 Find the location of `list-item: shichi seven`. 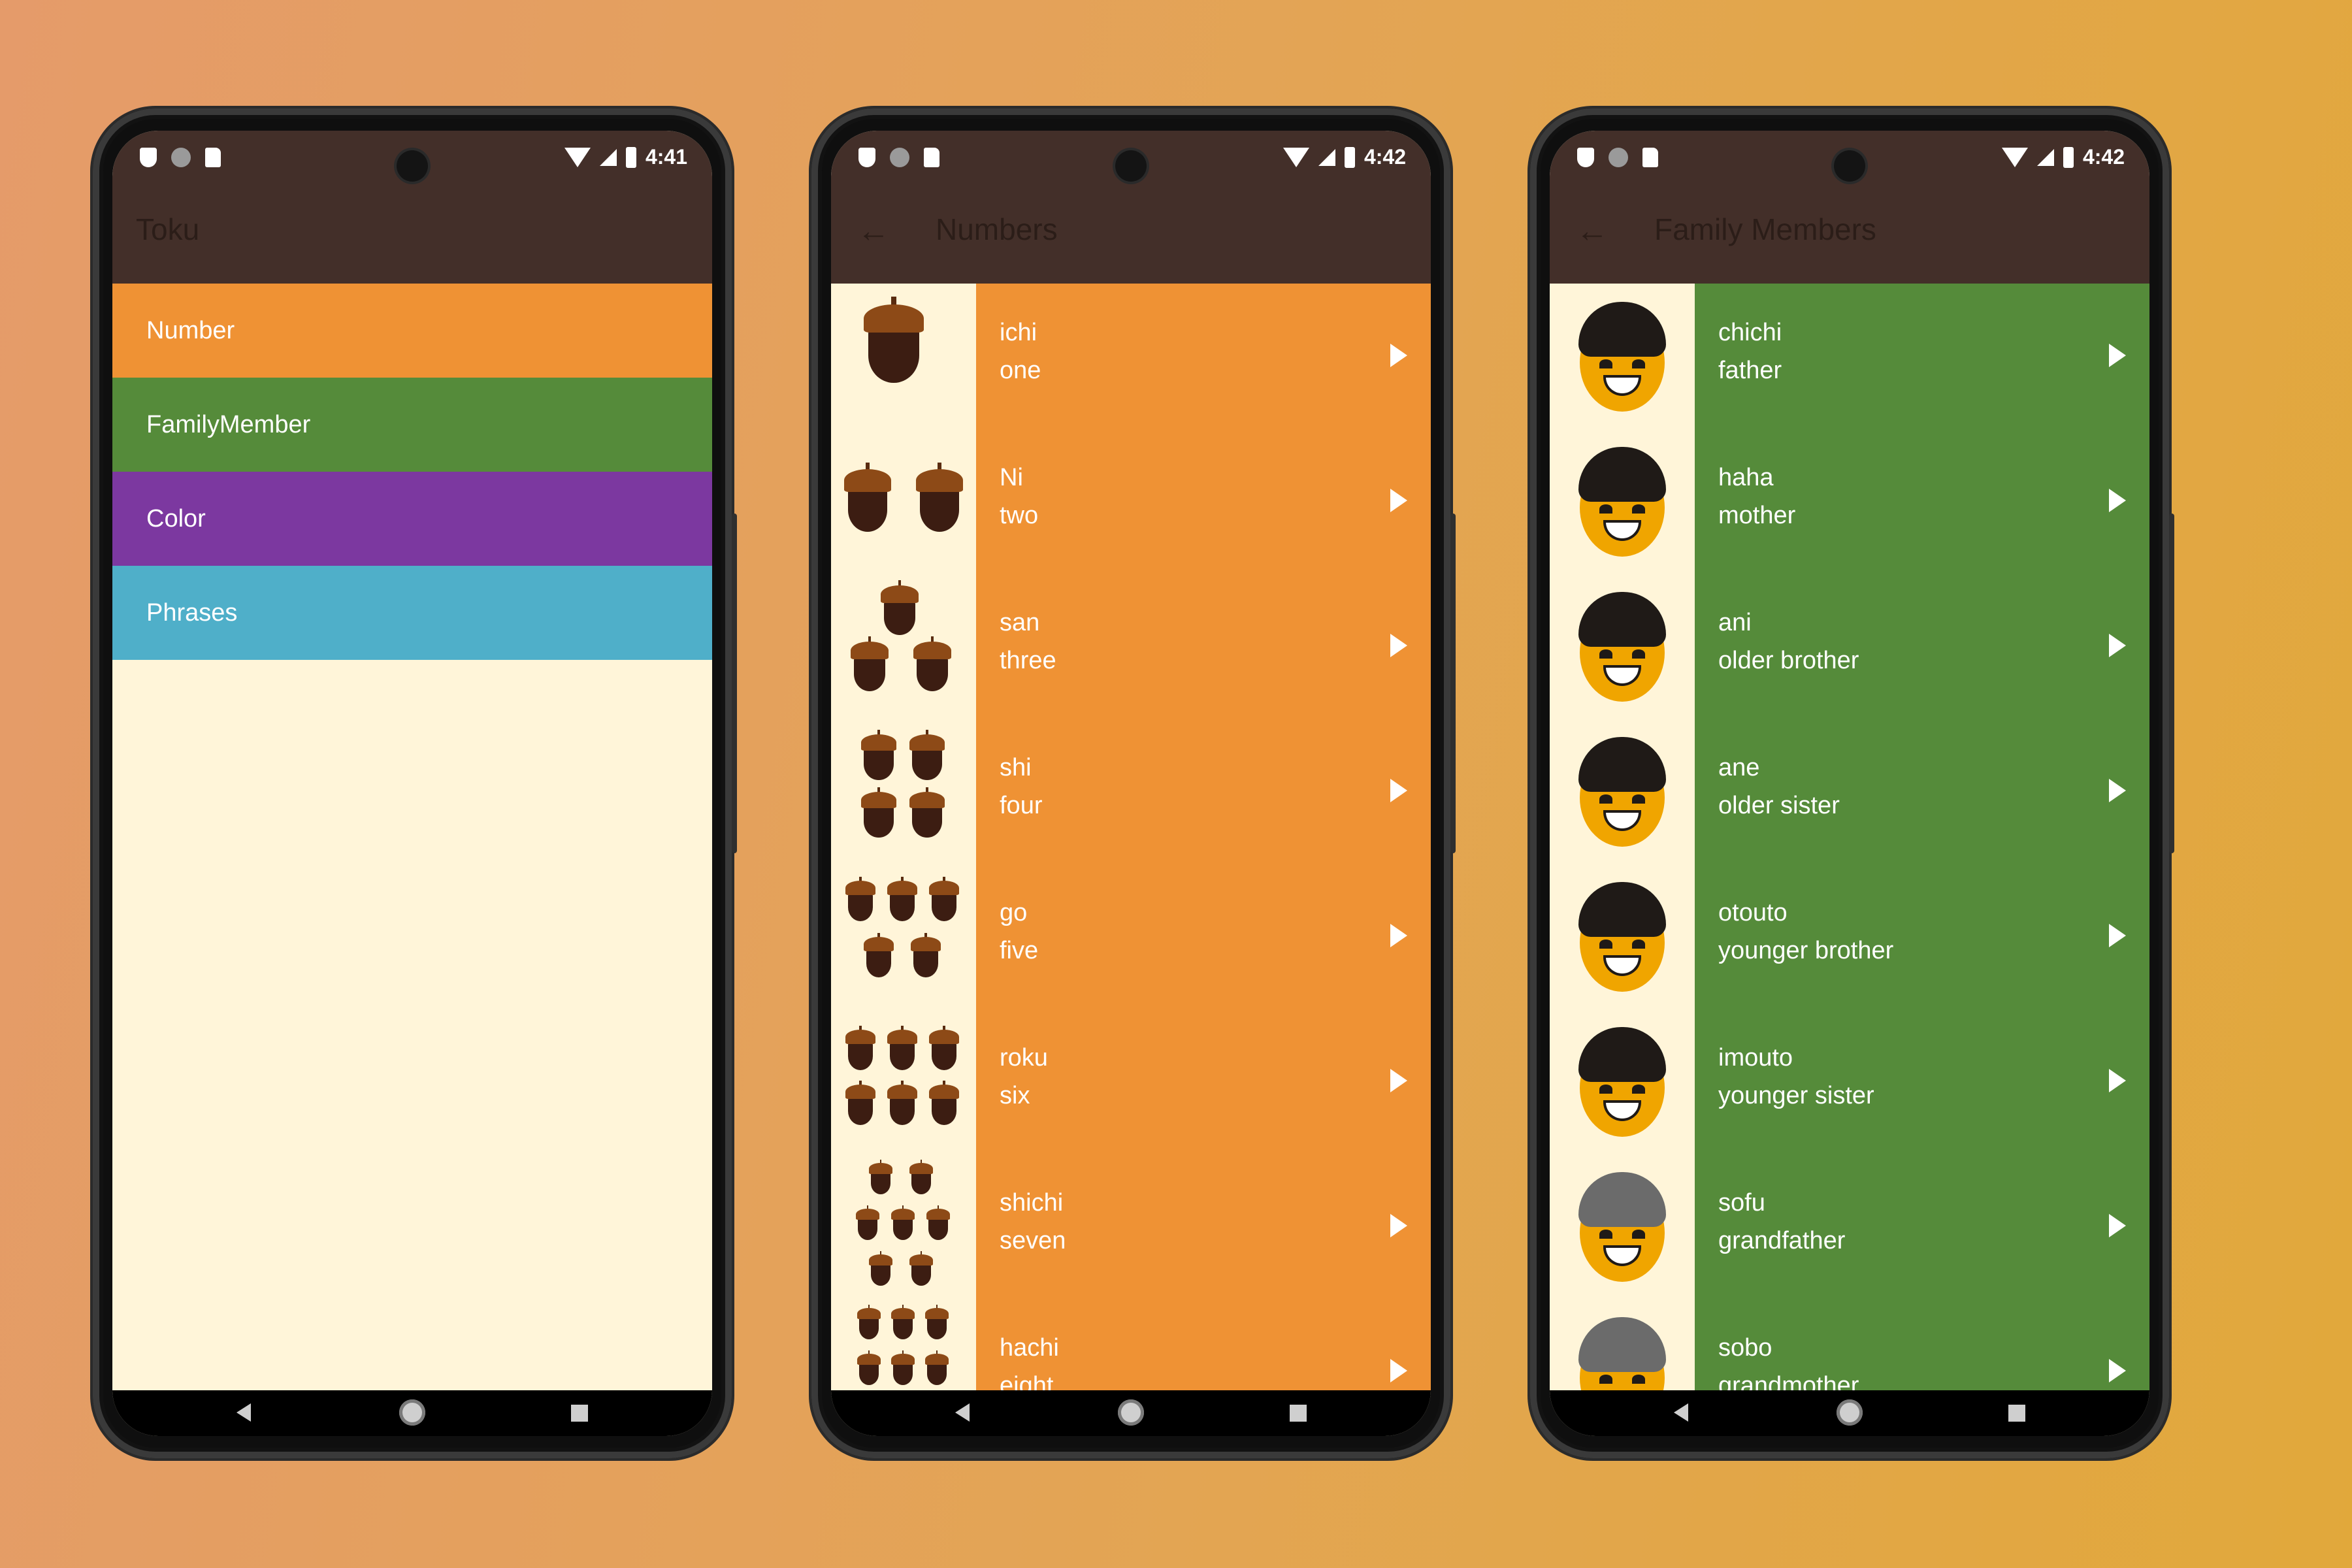

list-item: shichi seven is located at coordinates (1131, 1226).